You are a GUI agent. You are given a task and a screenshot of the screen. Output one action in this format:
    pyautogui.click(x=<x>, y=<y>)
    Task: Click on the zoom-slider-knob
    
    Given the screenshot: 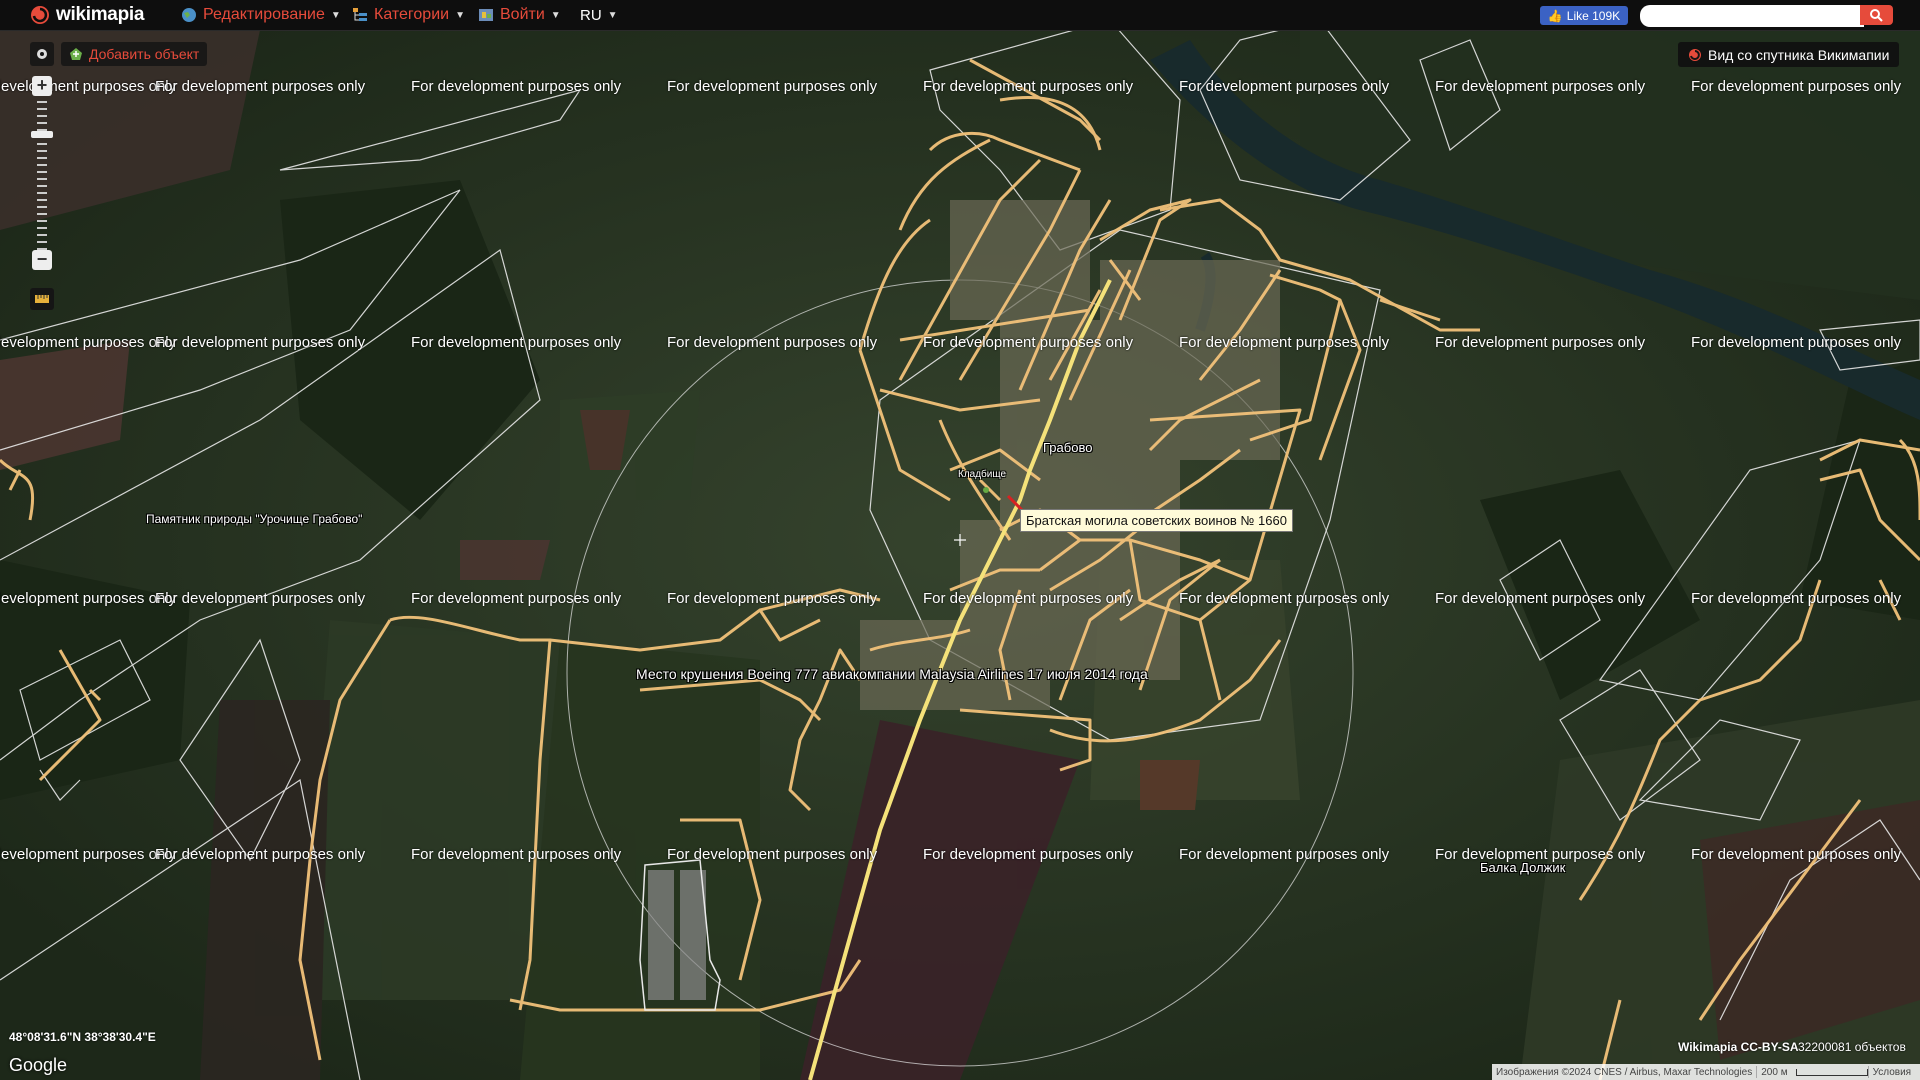 What is the action you would take?
    pyautogui.click(x=42, y=134)
    